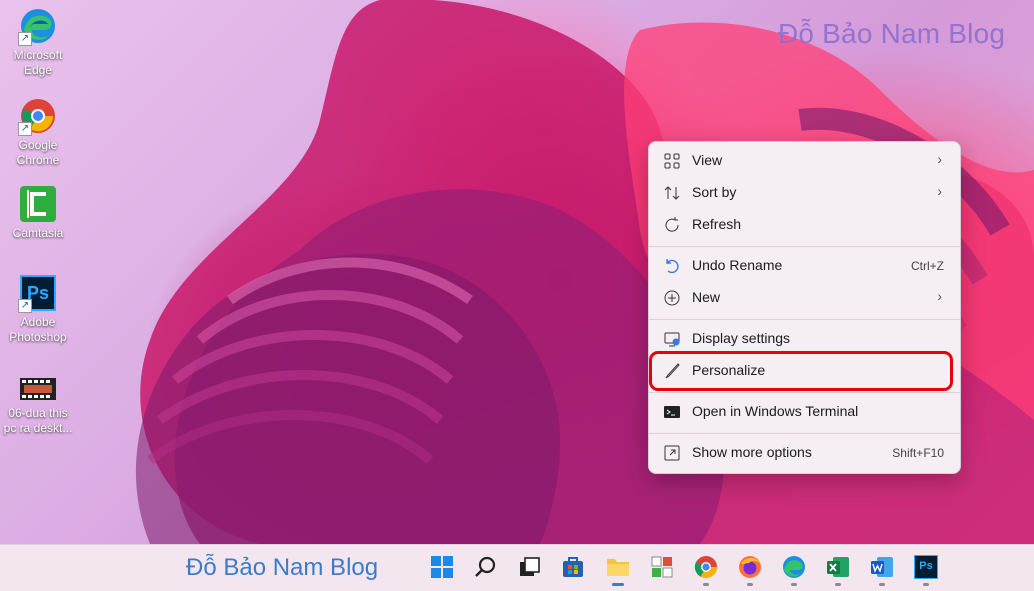 The image size is (1034, 591). What do you see at coordinates (926, 567) in the screenshot?
I see `photoshop-icon: Ps` at bounding box center [926, 567].